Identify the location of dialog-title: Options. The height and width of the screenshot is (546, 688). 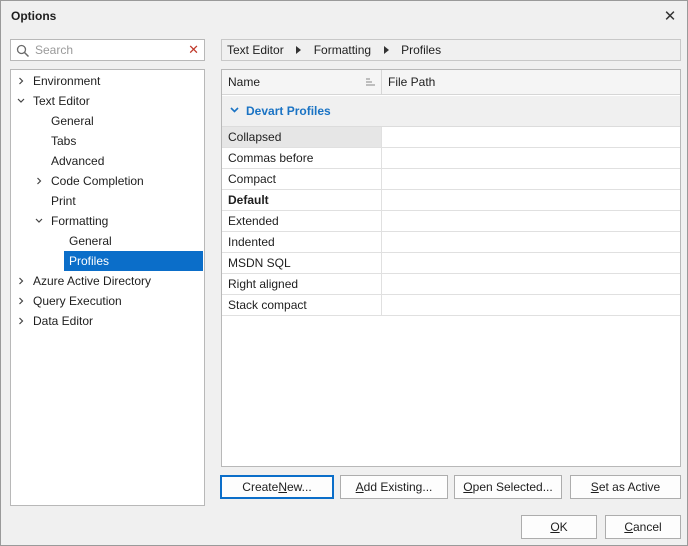
(34, 16).